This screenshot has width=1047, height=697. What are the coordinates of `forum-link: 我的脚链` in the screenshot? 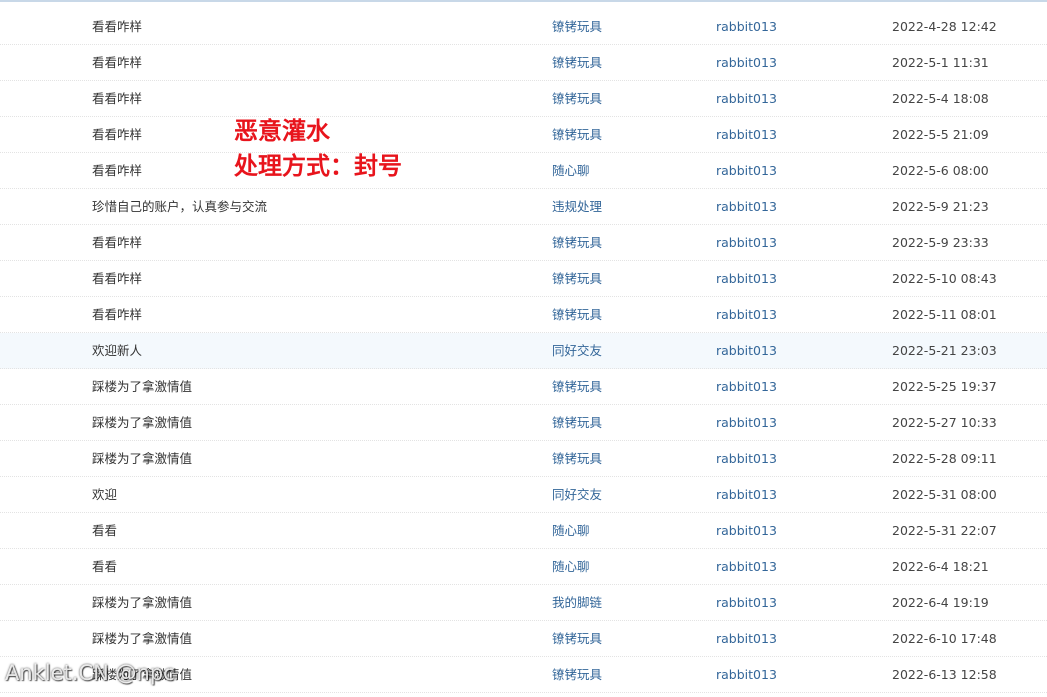 It's located at (577, 602).